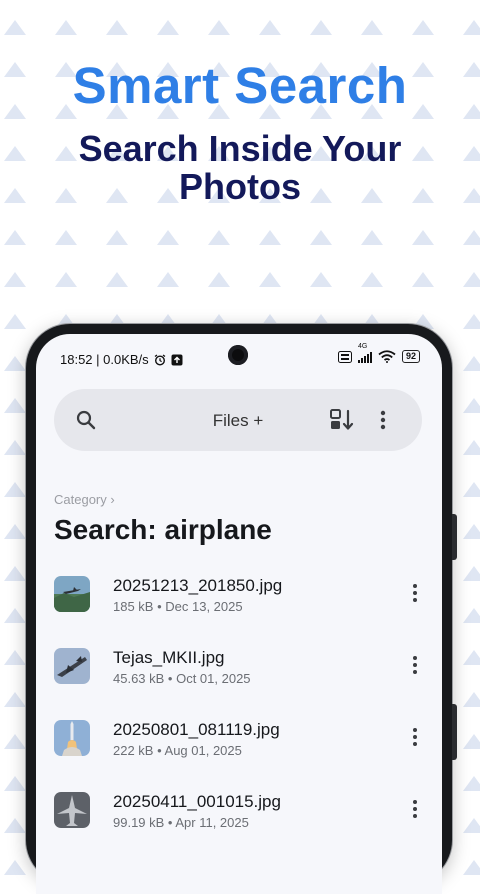 This screenshot has width=480, height=894. What do you see at coordinates (240, 167) in the screenshot?
I see `hero-subtitle: Search Inside Your Photos` at bounding box center [240, 167].